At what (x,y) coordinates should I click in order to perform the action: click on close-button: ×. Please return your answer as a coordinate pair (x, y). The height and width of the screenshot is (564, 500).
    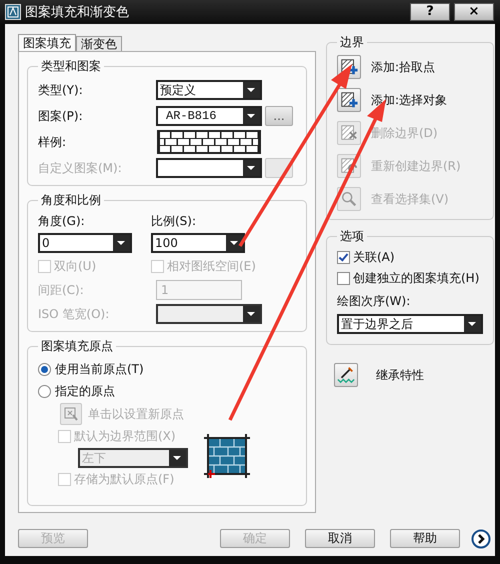
    Looking at the image, I should click on (474, 12).